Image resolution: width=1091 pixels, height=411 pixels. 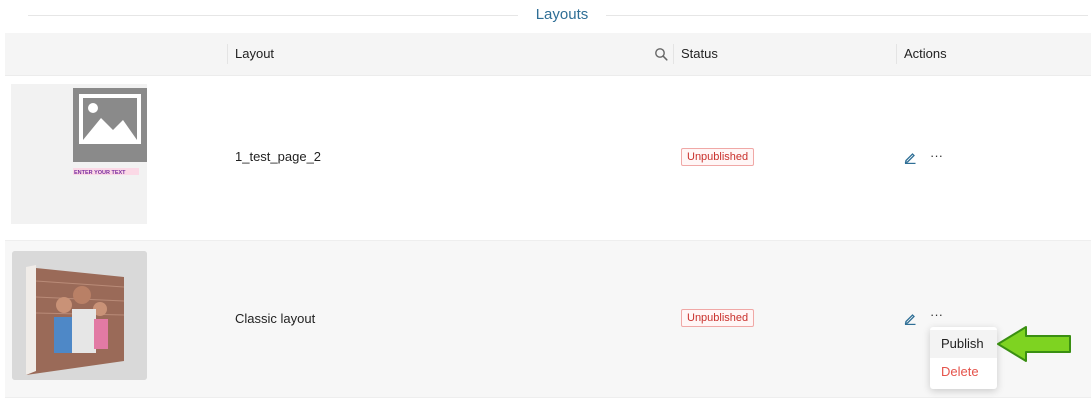 What do you see at coordinates (847, 15) in the screenshot?
I see `divider-right` at bounding box center [847, 15].